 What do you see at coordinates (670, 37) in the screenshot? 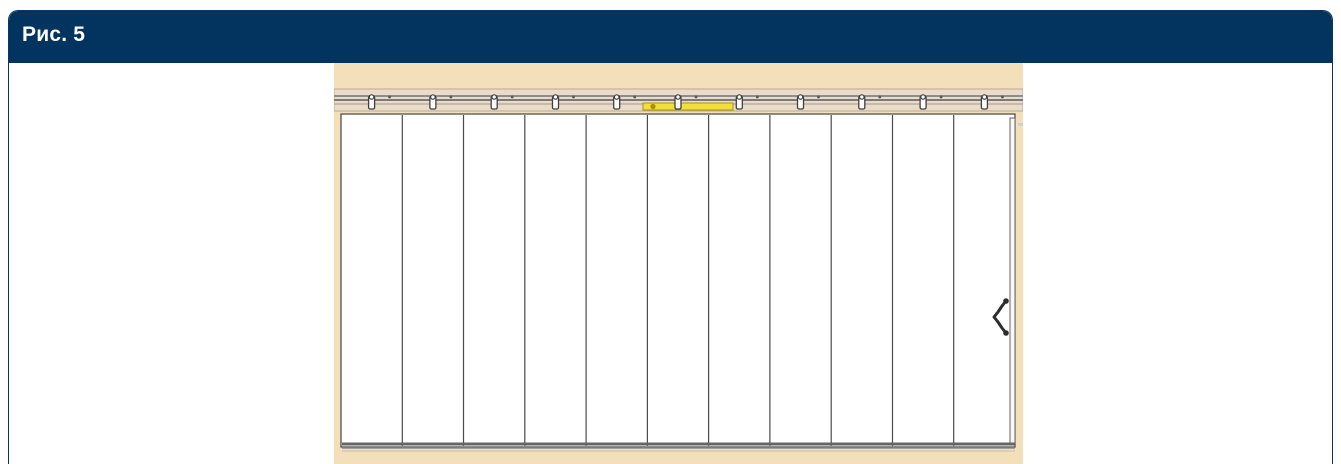
I see `figure-header: Рис. 5` at bounding box center [670, 37].